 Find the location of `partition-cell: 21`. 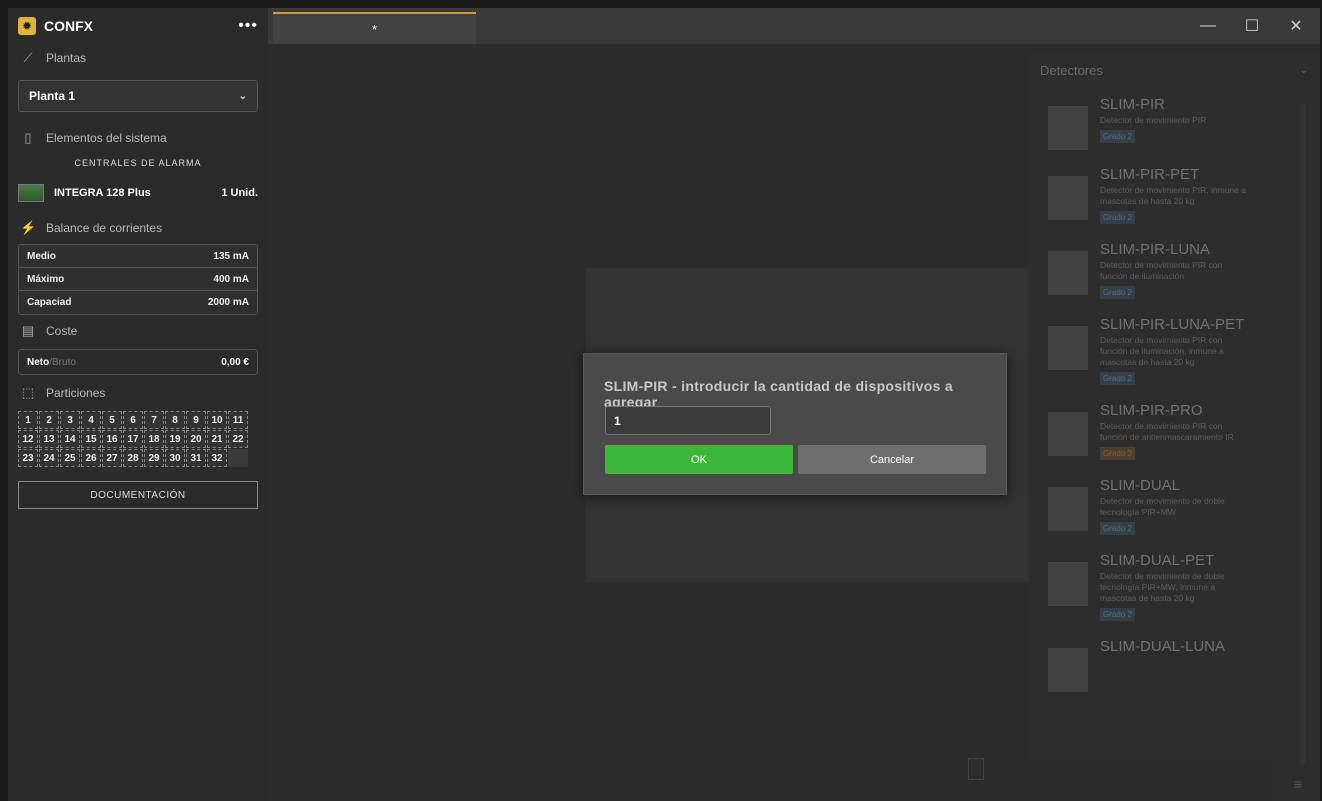

partition-cell: 21 is located at coordinates (217, 439).